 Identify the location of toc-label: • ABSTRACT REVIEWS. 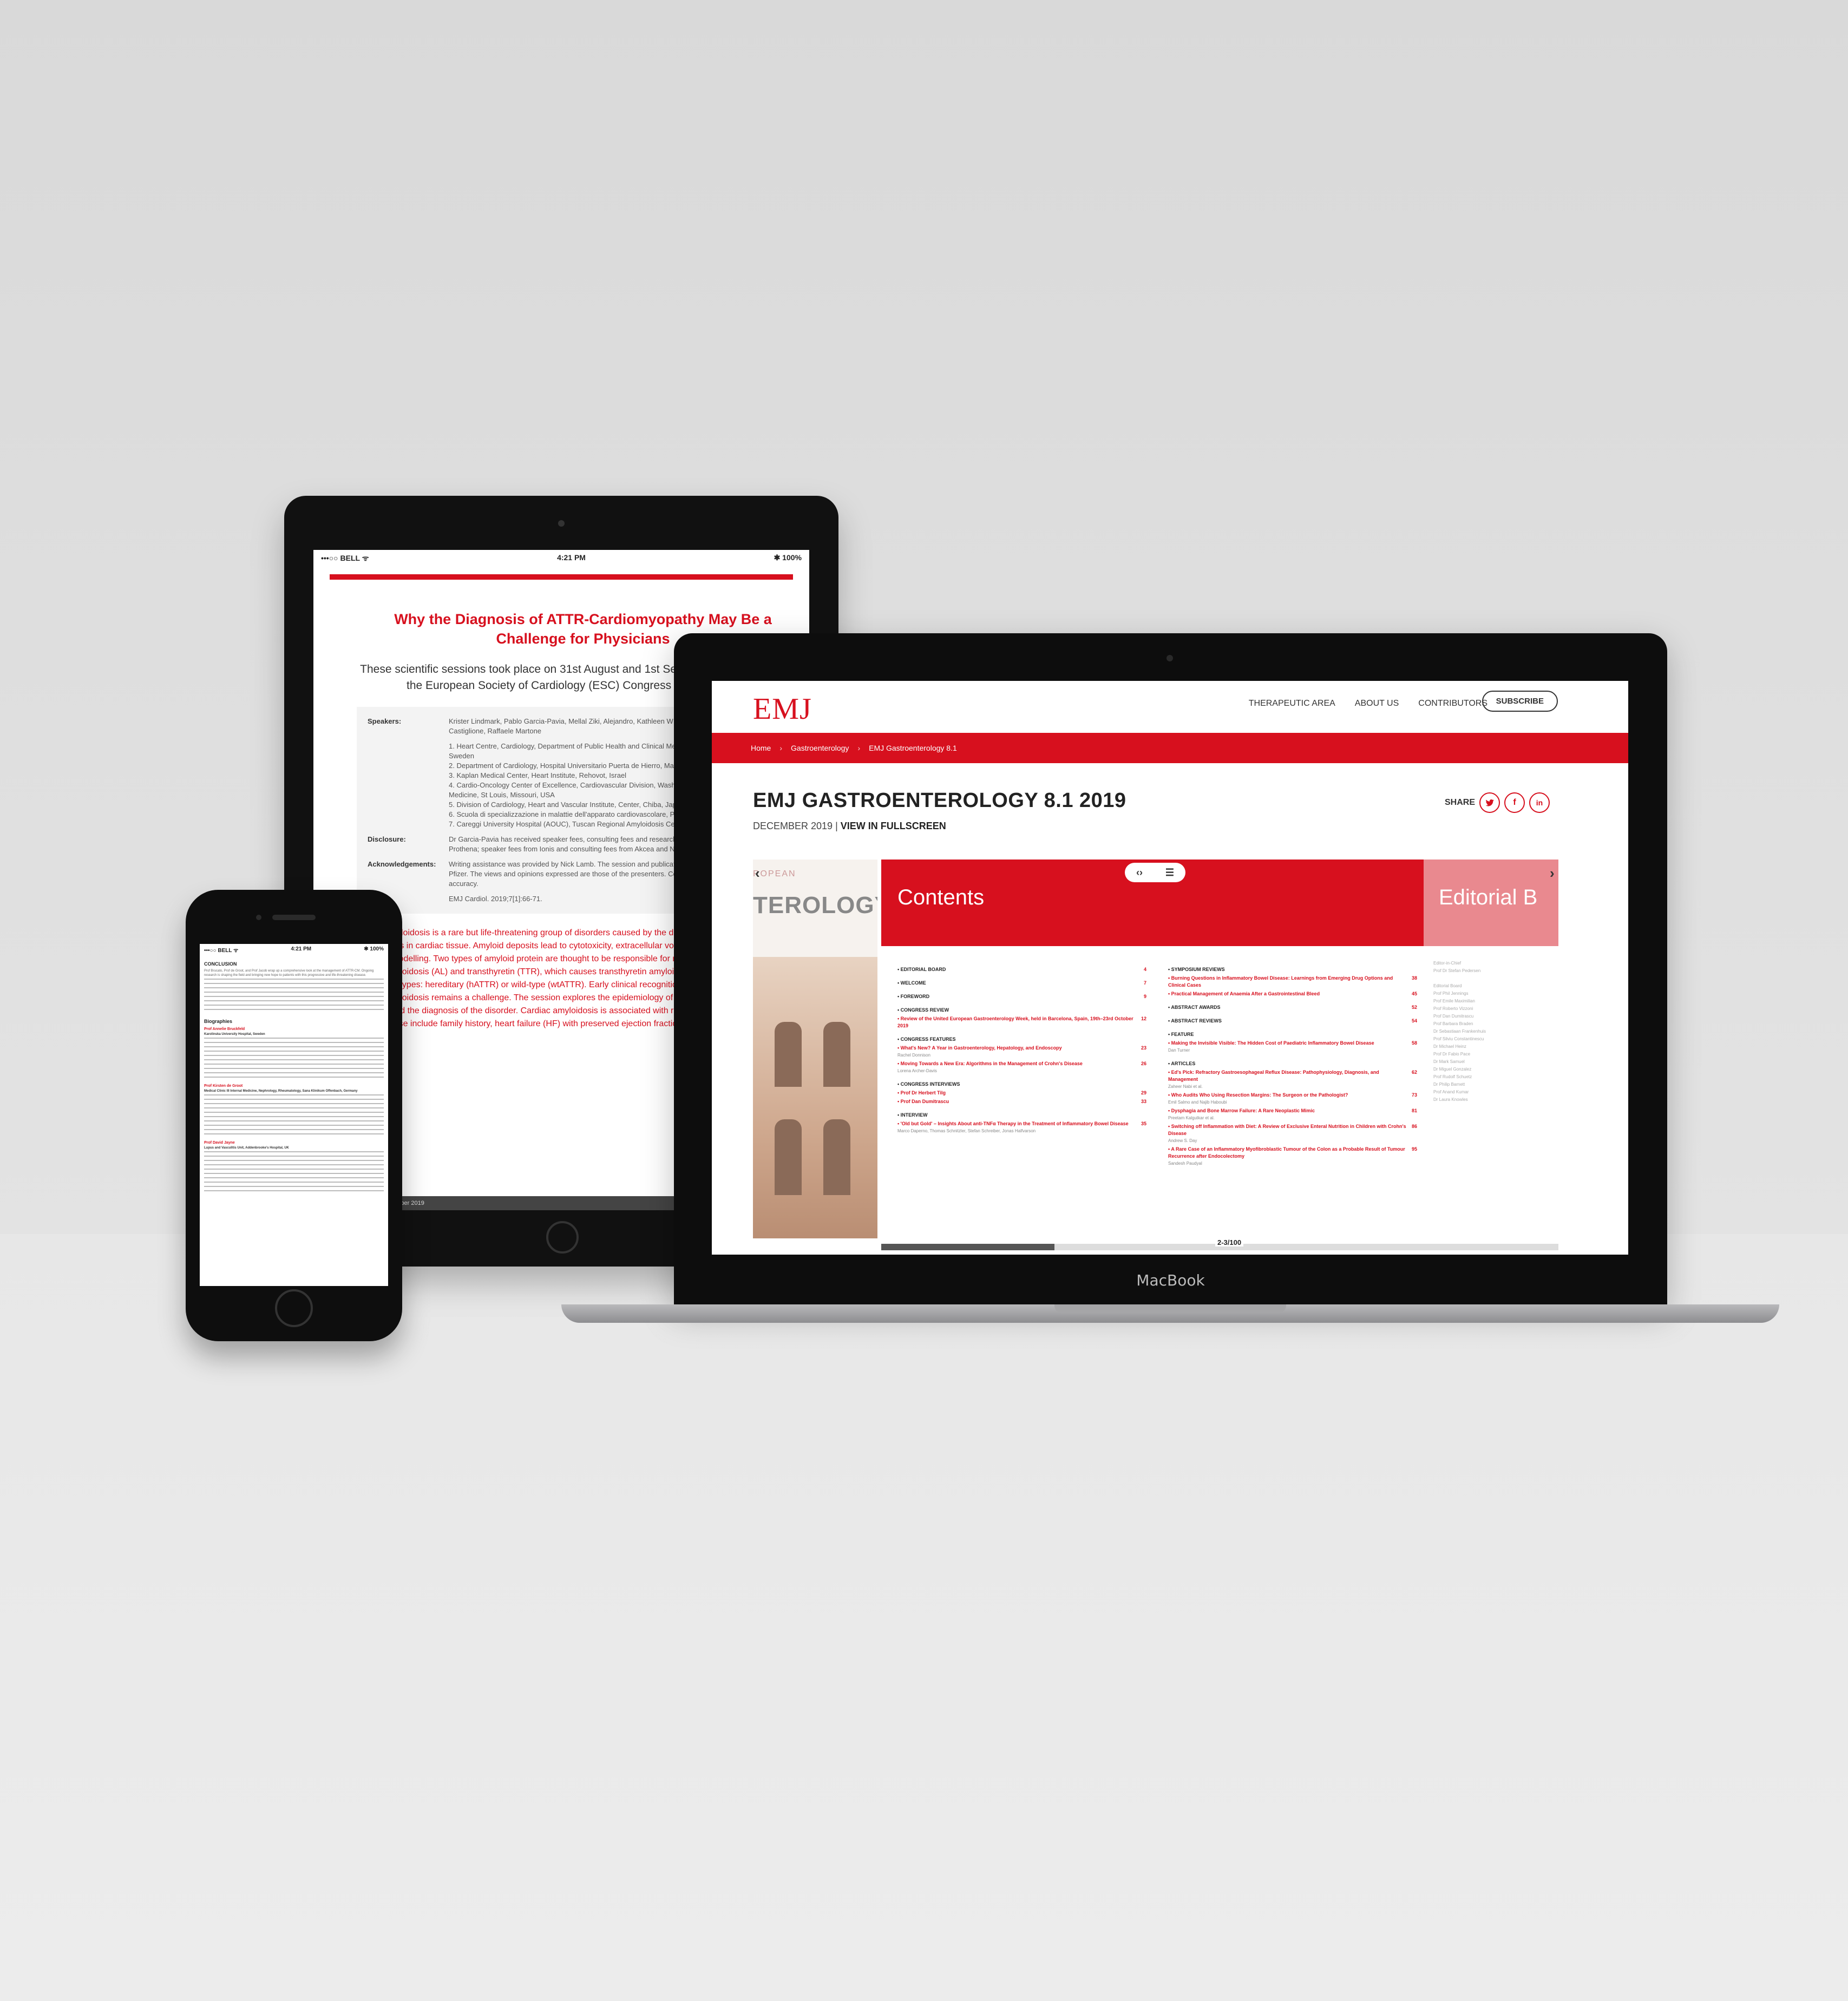
(1195, 1021).